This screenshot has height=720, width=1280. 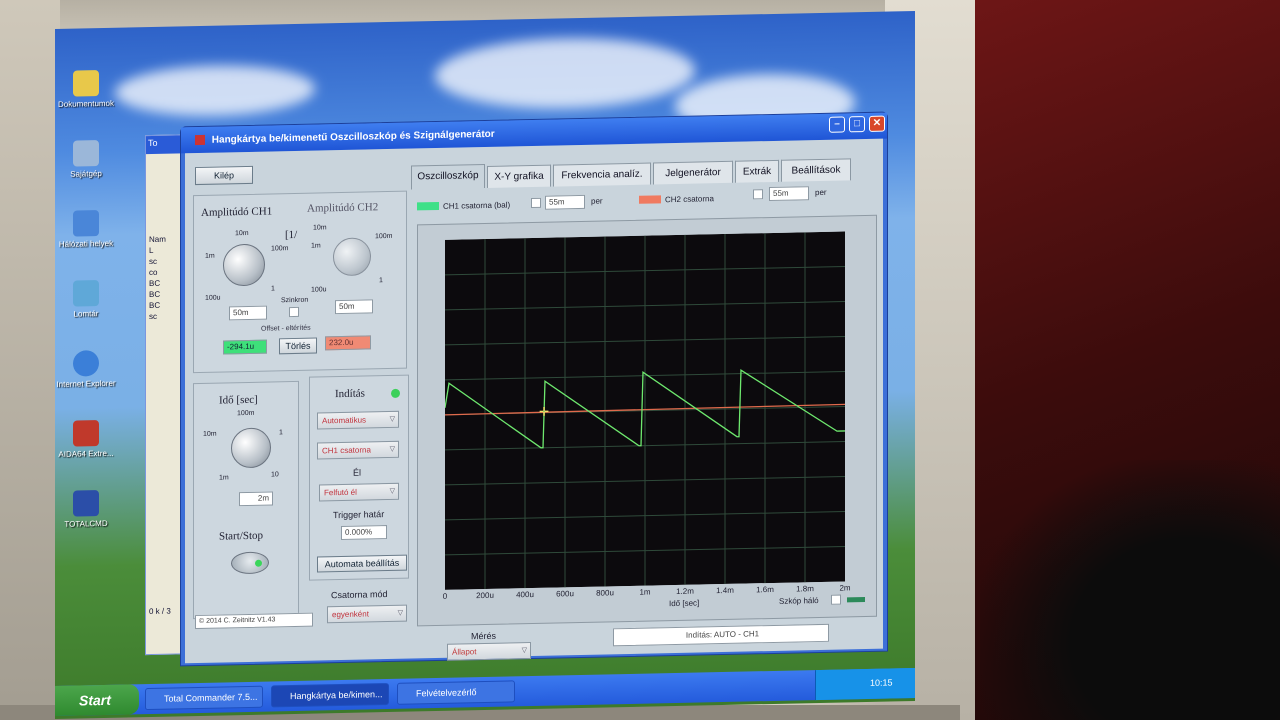 I want to click on edge-label: Él, so click(x=357, y=472).